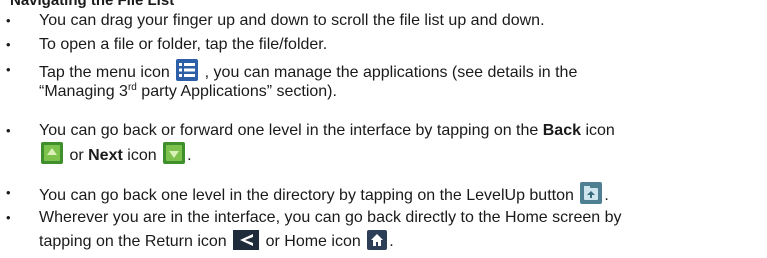  What do you see at coordinates (132, 87) in the screenshot?
I see `superscript: rd` at bounding box center [132, 87].